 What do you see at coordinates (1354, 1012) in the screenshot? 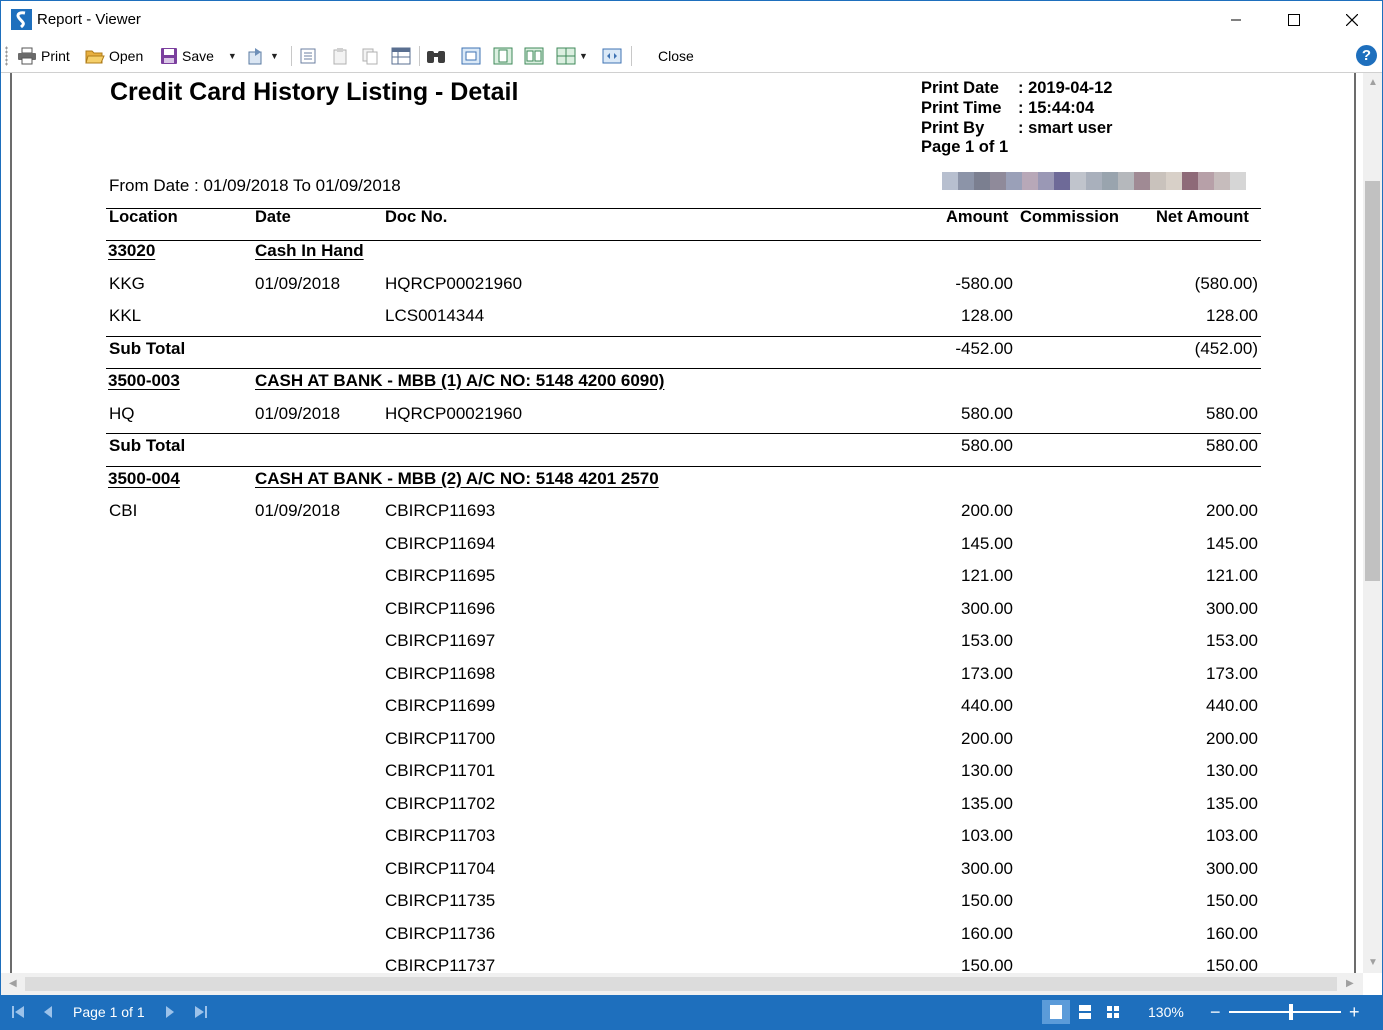
I see `zoom-in-icon: +` at bounding box center [1354, 1012].